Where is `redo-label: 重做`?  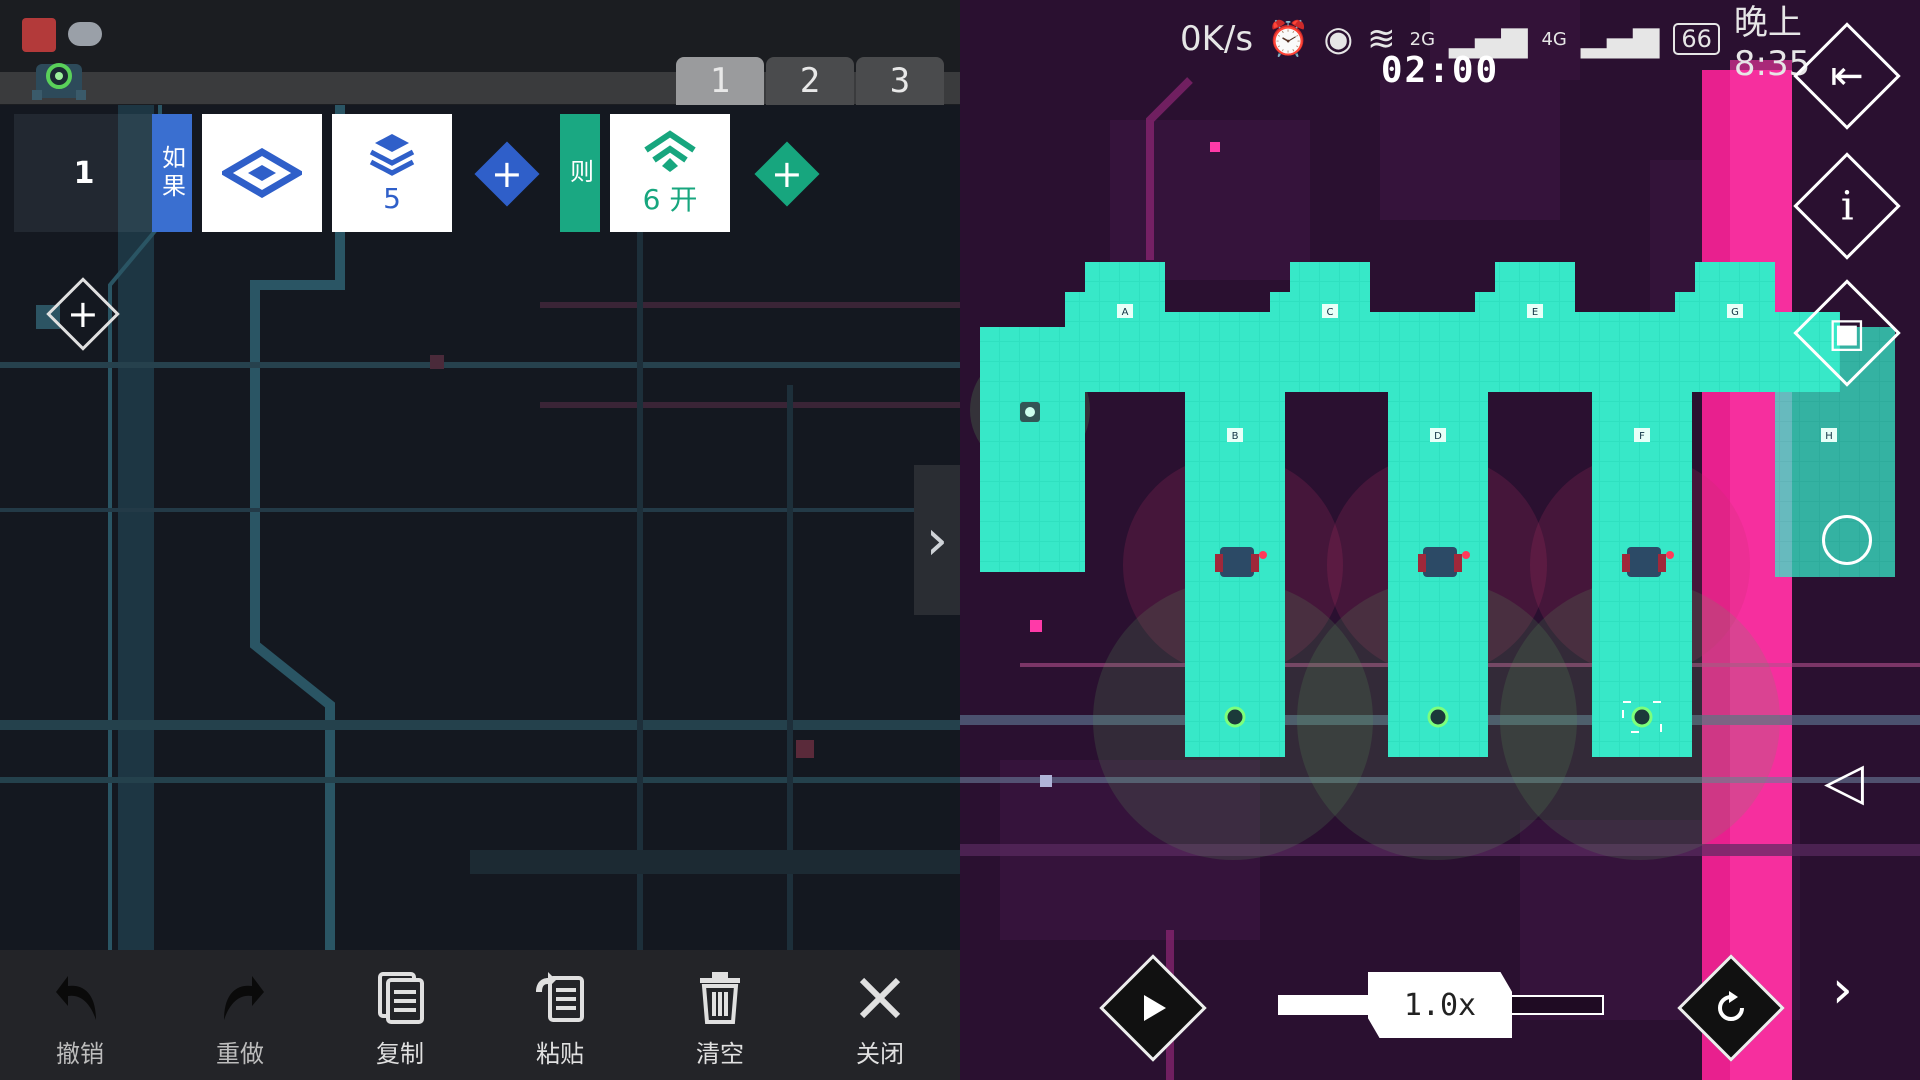
redo-label: 重做 is located at coordinates (240, 1054).